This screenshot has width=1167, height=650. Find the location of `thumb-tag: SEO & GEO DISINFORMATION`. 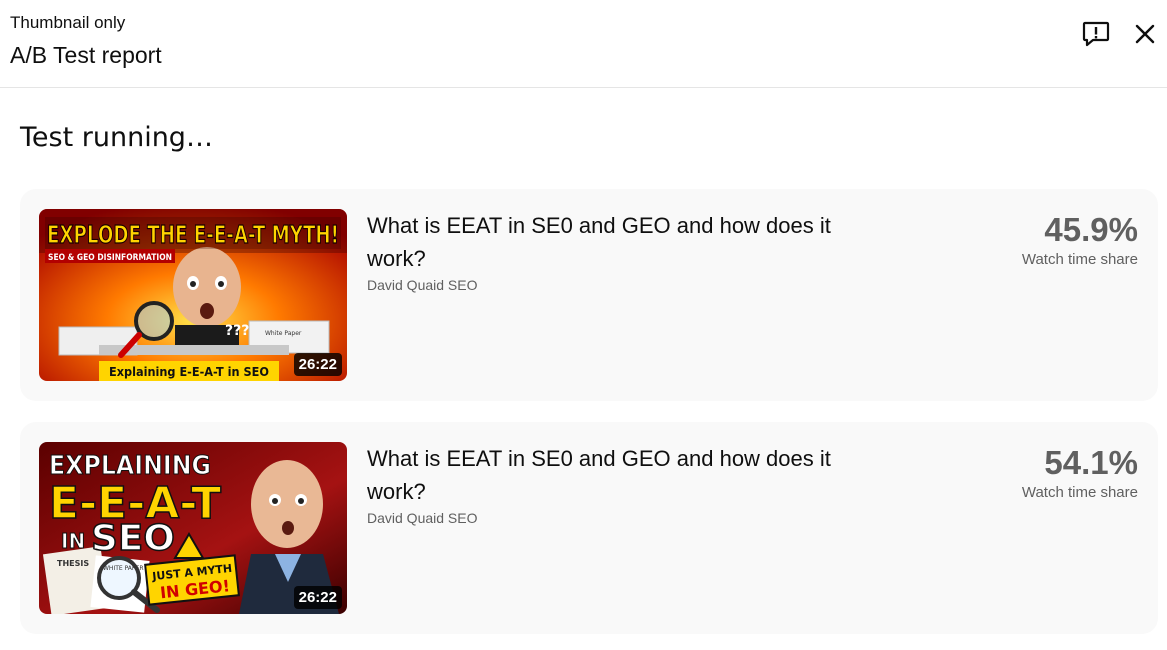

thumb-tag: SEO & GEO DISINFORMATION is located at coordinates (110, 258).